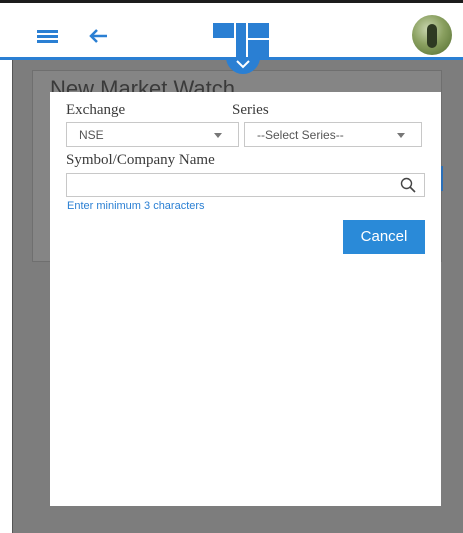 The width and height of the screenshot is (463, 533). I want to click on symbol-search-input, so click(228, 186).